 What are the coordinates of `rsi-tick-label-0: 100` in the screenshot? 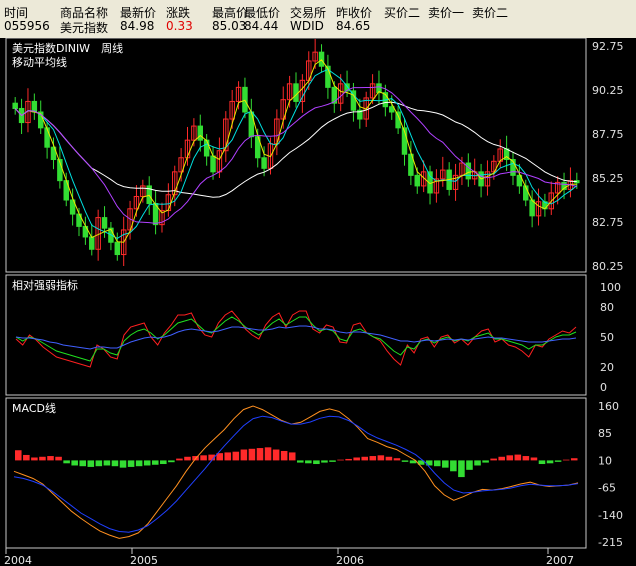 It's located at (610, 287).